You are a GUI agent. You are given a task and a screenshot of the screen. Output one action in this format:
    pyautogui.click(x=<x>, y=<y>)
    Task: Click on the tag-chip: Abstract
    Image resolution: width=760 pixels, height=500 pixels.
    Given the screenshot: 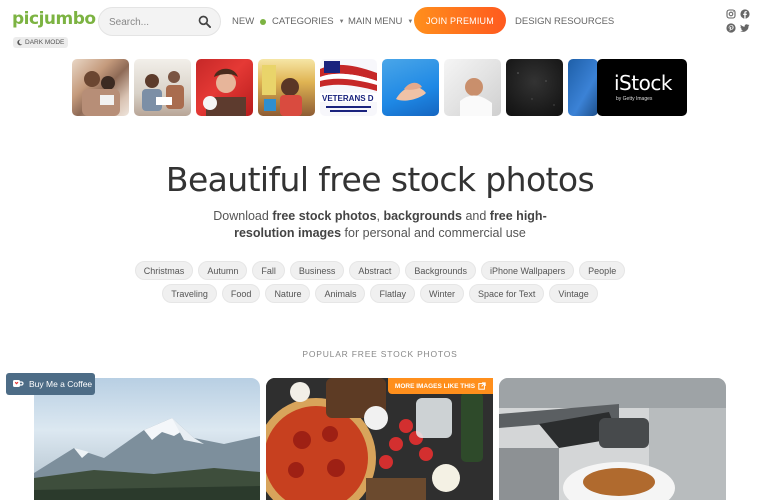 What is the action you would take?
    pyautogui.click(x=375, y=270)
    